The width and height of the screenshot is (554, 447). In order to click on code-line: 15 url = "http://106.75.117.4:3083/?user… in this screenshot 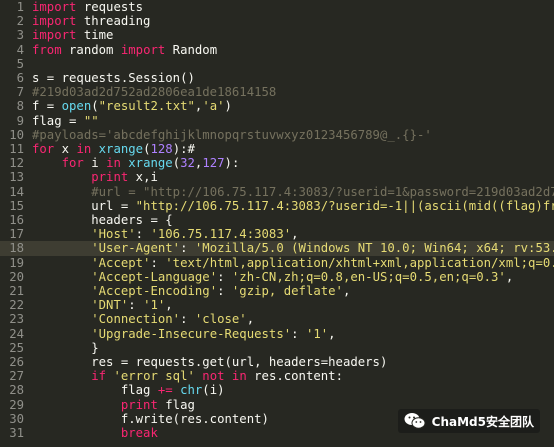, I will do `click(277, 206)`.